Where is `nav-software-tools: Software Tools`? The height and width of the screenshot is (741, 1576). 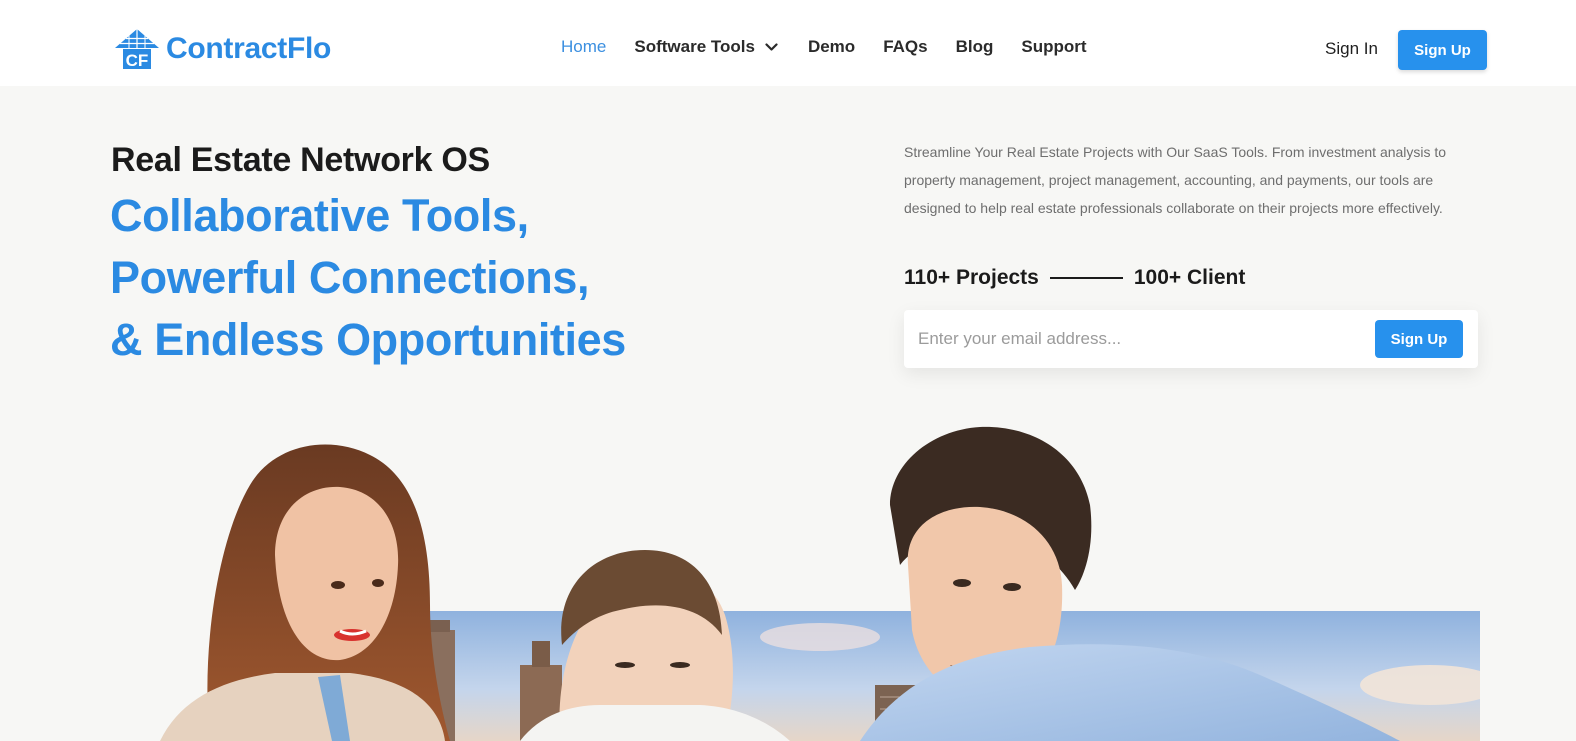
nav-software-tools: Software Tools is located at coordinates (706, 47).